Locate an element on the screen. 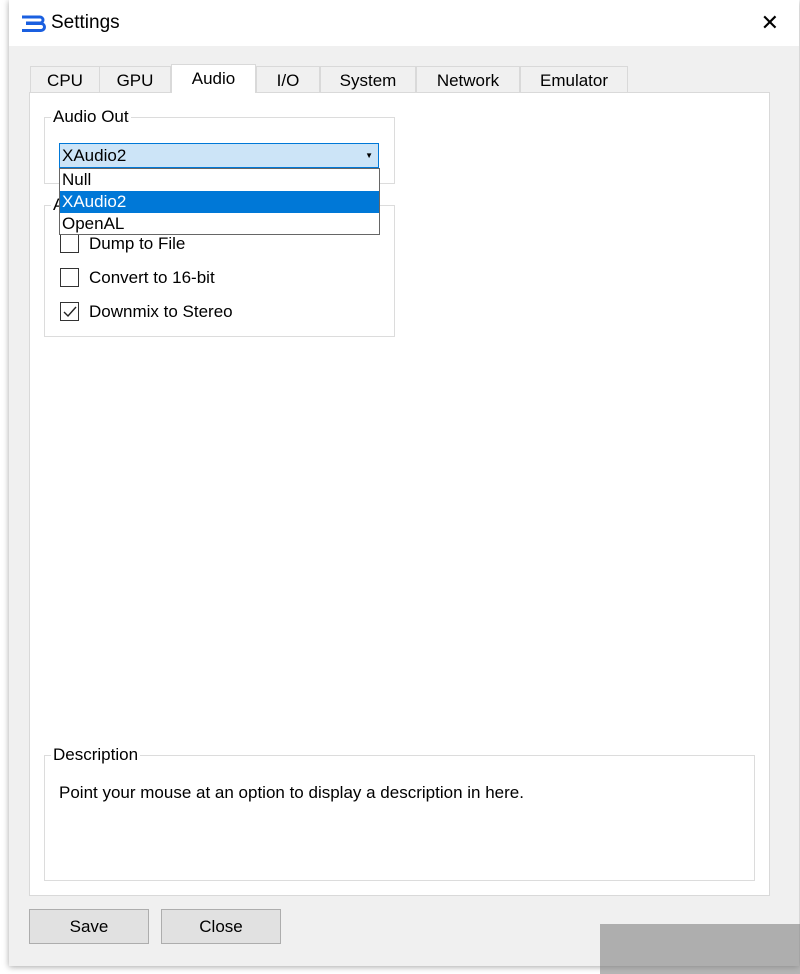  dump-to-file-label: Dump to File is located at coordinates (137, 243).